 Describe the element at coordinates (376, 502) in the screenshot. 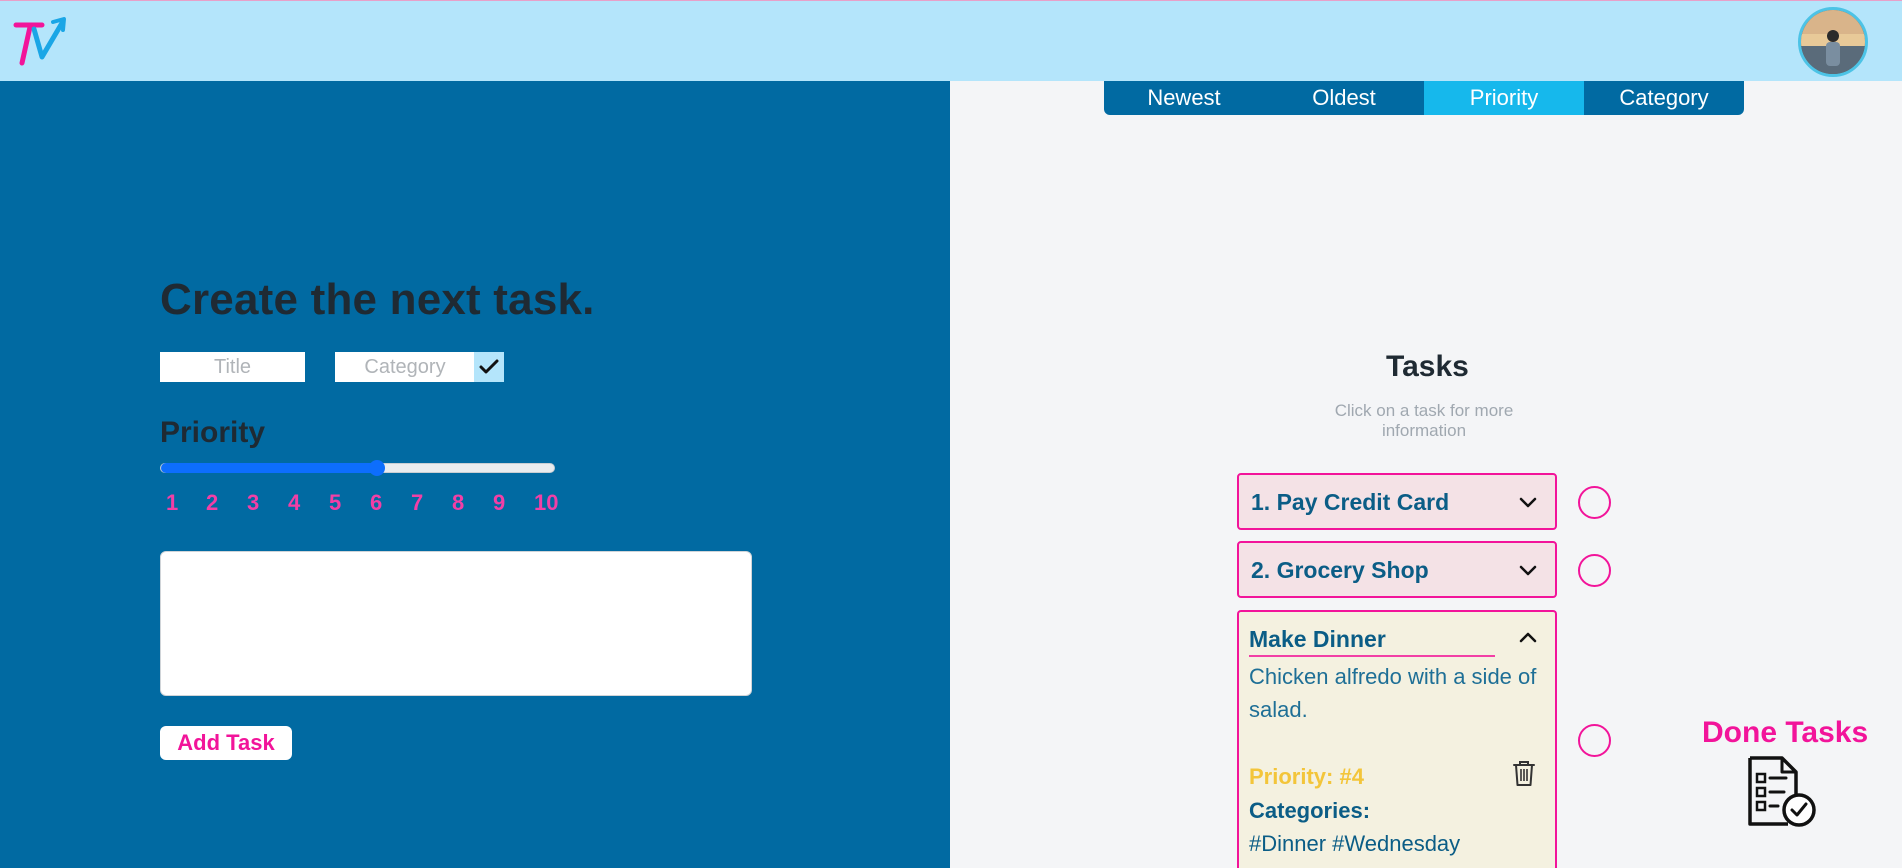

I see `priority-tick: 6` at that location.